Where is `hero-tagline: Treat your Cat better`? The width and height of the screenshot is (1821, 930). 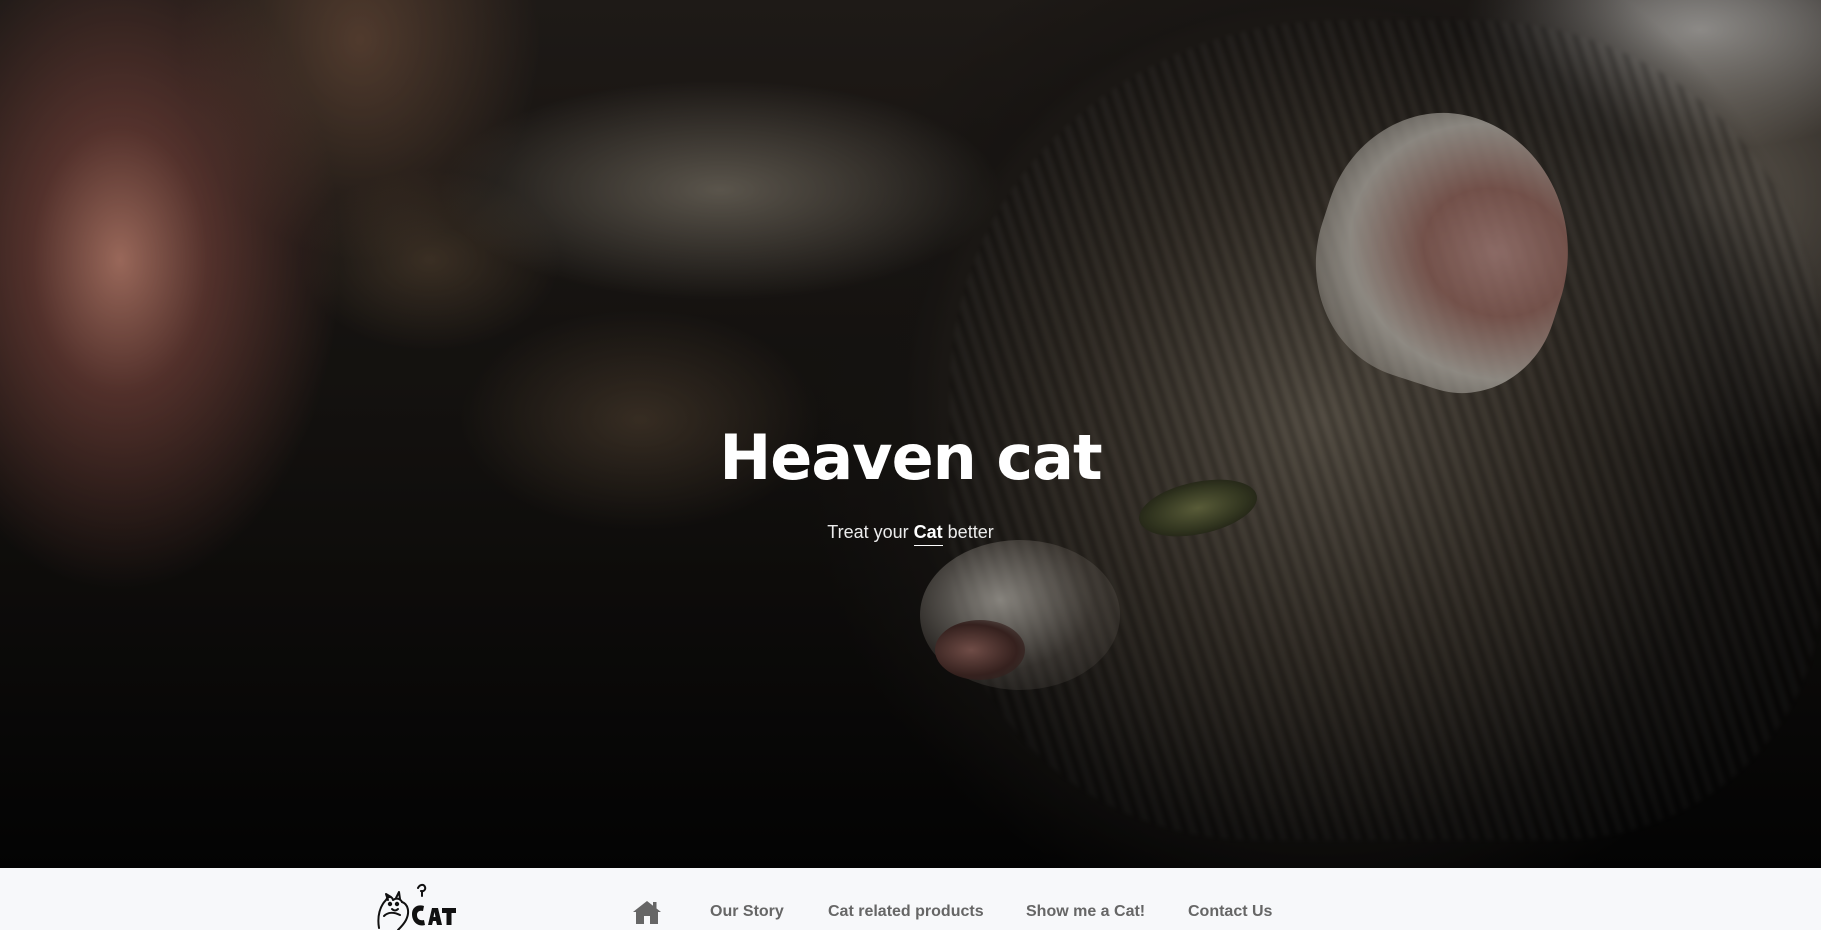
hero-tagline: Treat your Cat better is located at coordinates (910, 533).